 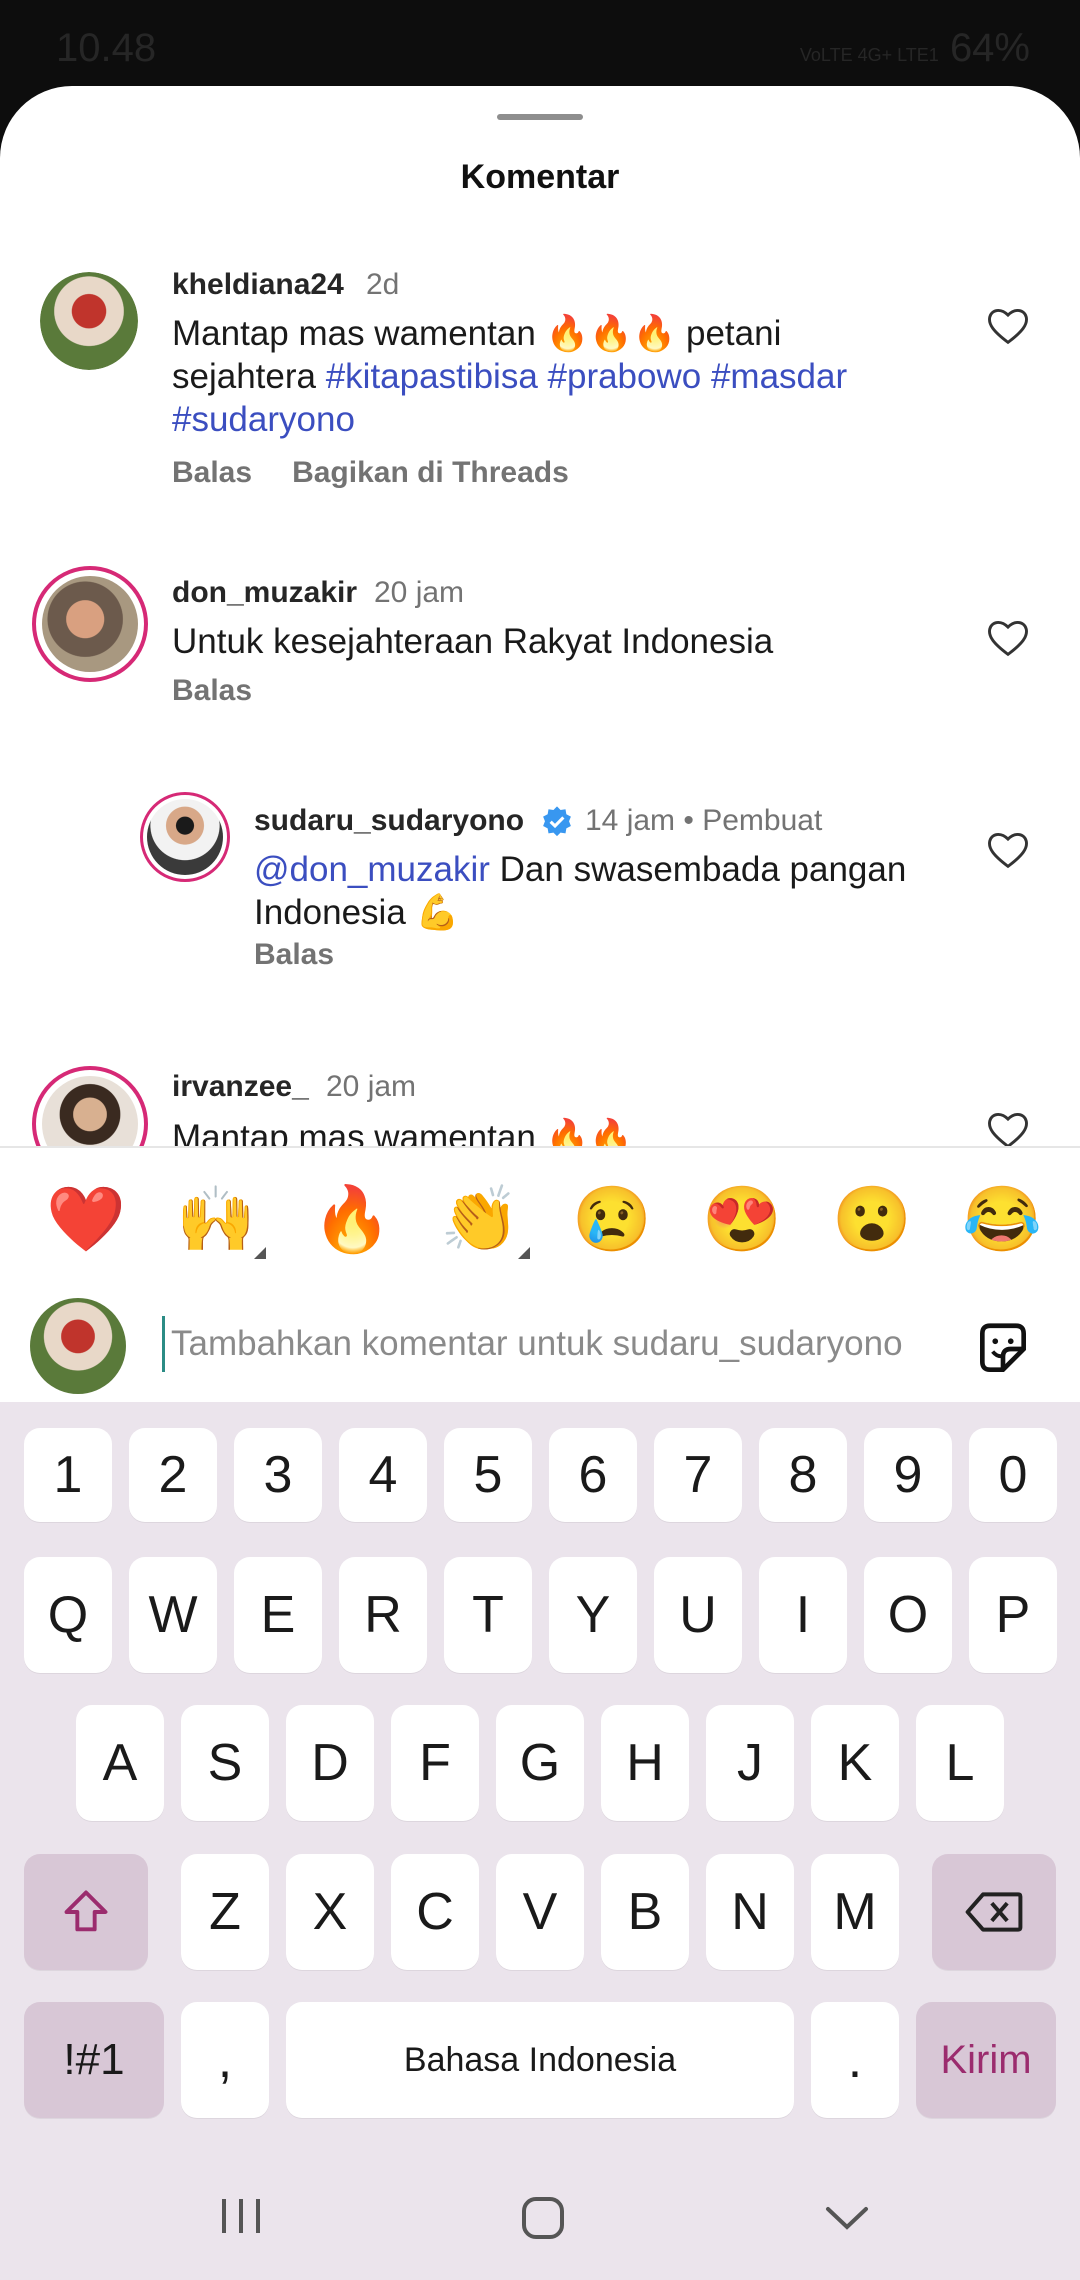 What do you see at coordinates (540, 1763) in the screenshot?
I see `key-g: G` at bounding box center [540, 1763].